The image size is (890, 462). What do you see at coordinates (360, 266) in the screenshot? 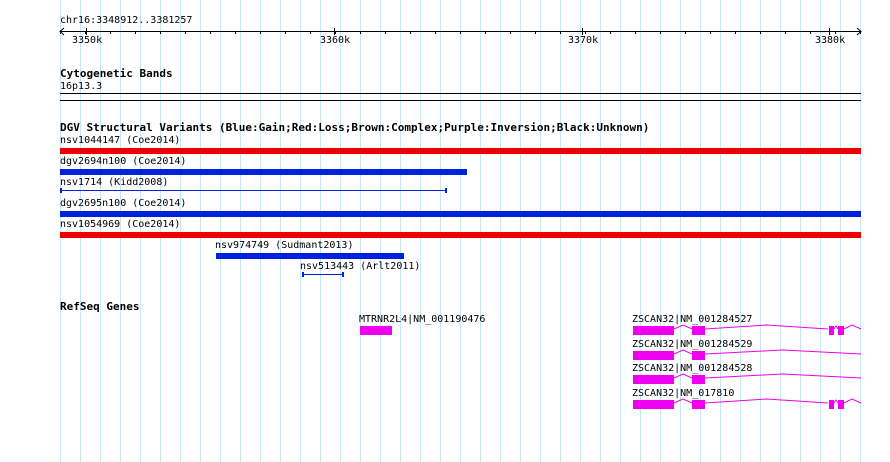
I see `dgv-feature-label: nsv513443 (Arlt2011)` at bounding box center [360, 266].